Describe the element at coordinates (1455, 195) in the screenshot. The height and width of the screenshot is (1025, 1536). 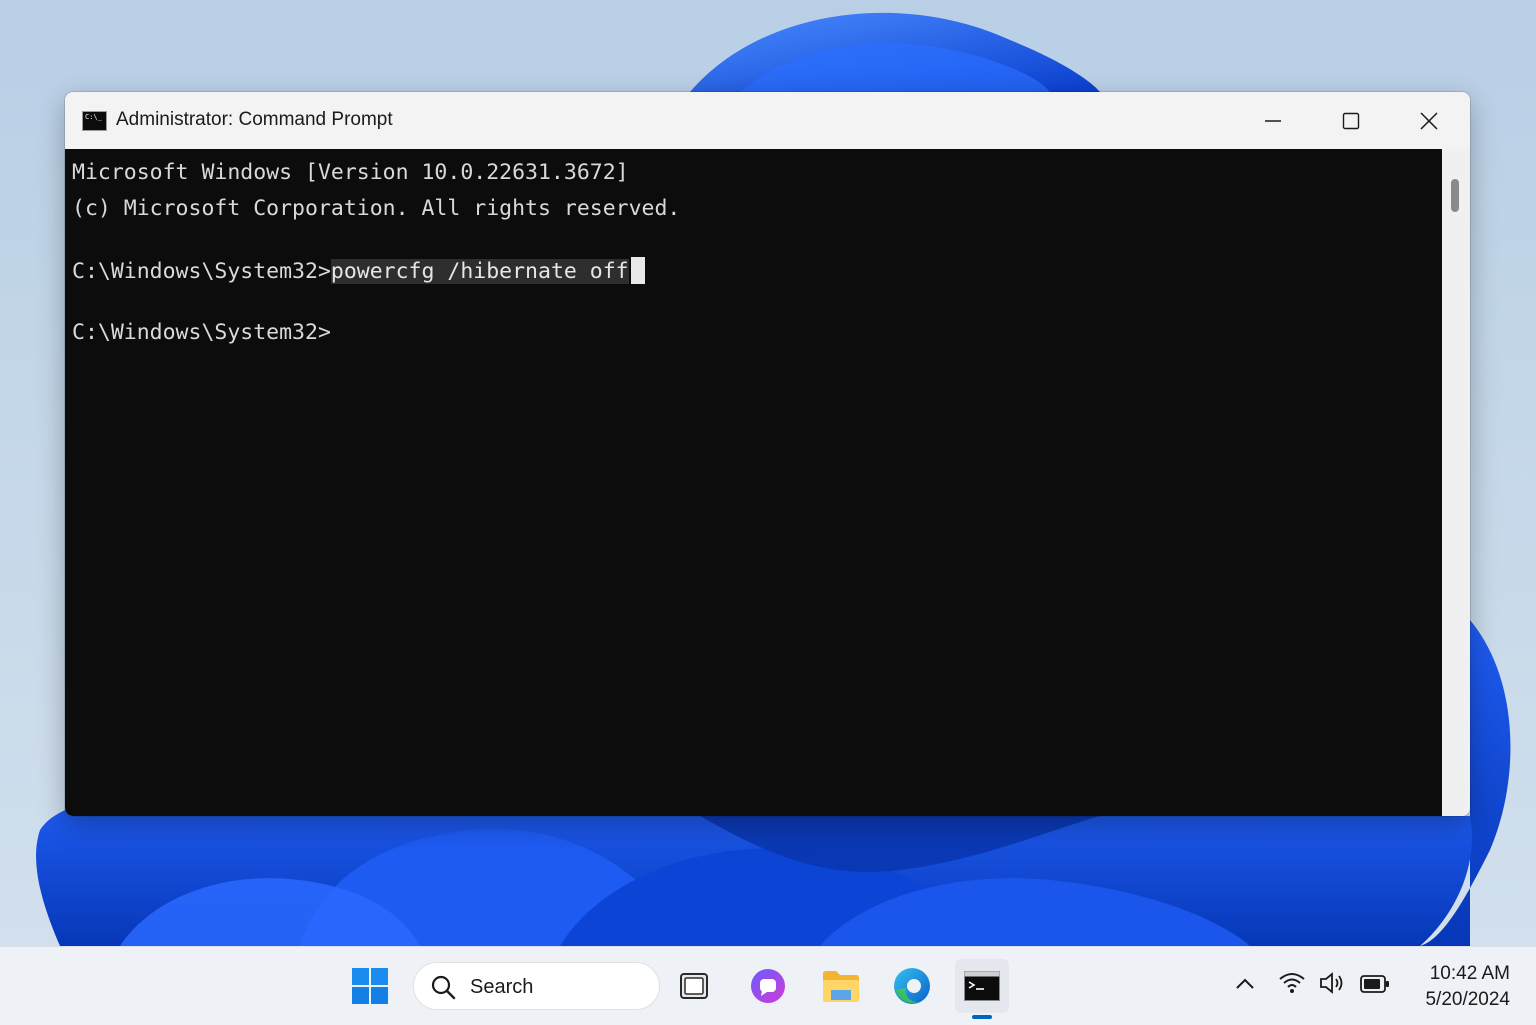
I see `scrollbar-thumb` at that location.